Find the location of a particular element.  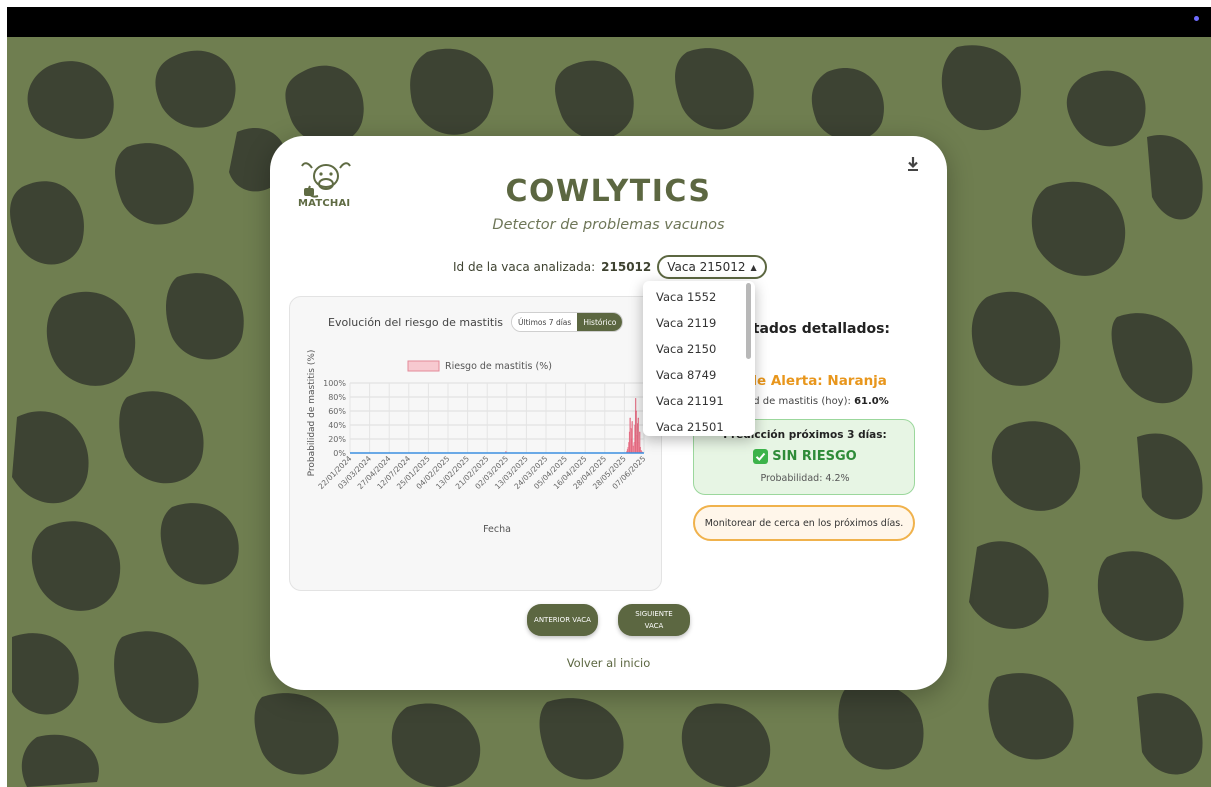

risk-bar is located at coordinates (633, 449).